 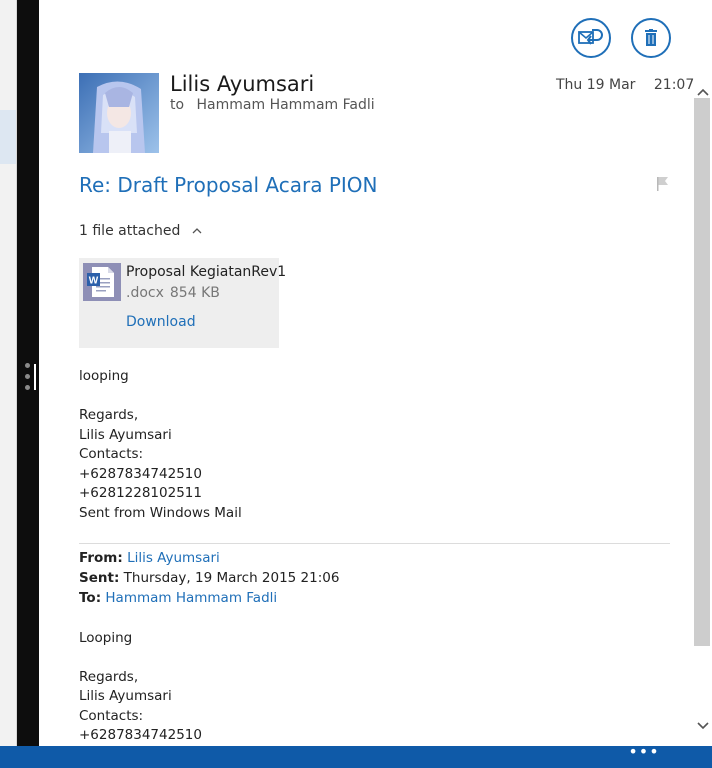 I want to click on quoted-to: To: Hammam Hammam Fadli, so click(x=178, y=598).